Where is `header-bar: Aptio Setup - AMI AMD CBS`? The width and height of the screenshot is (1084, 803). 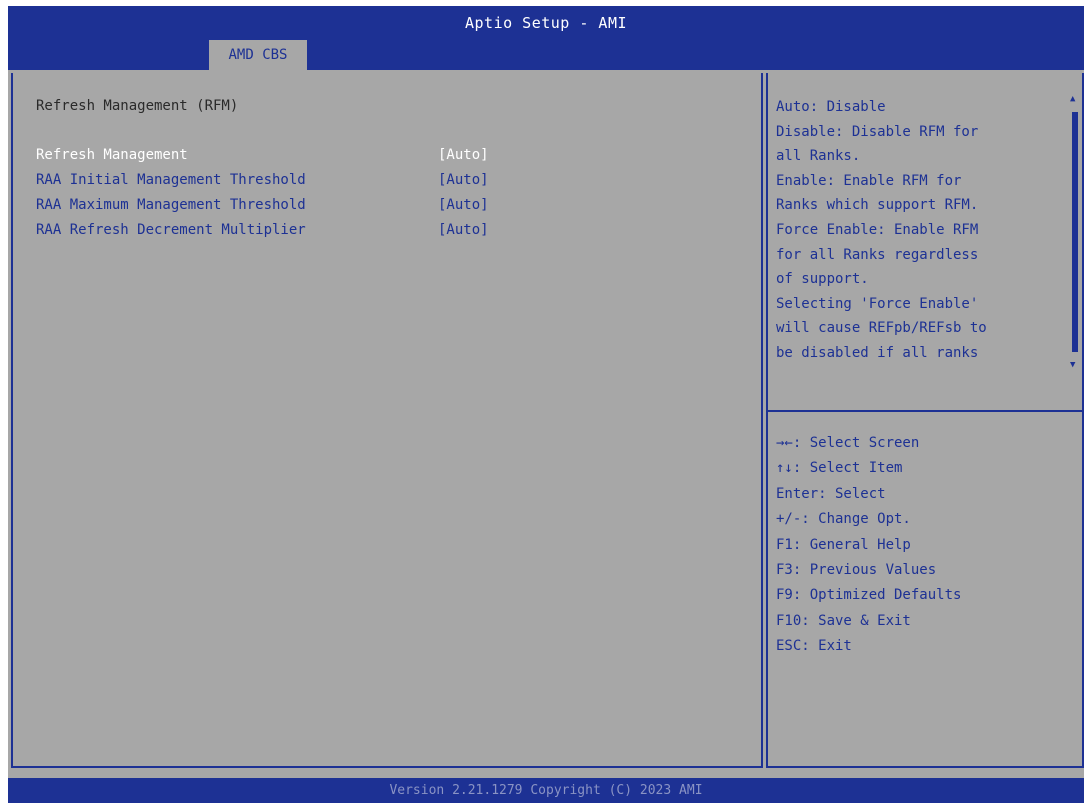 header-bar: Aptio Setup - AMI AMD CBS is located at coordinates (546, 38).